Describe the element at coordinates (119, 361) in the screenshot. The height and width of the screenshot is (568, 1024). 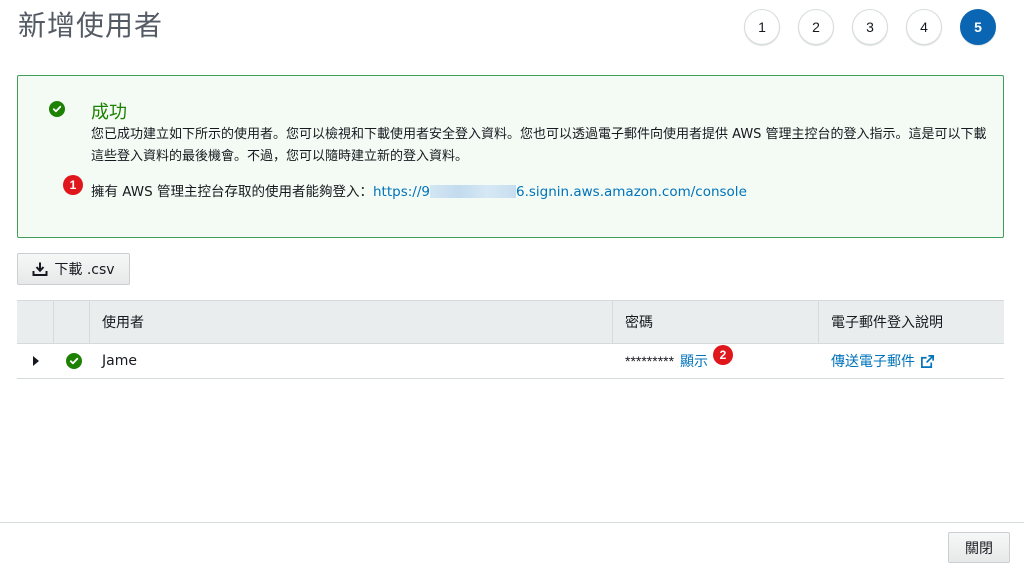
I see `user-name: Jame` at that location.